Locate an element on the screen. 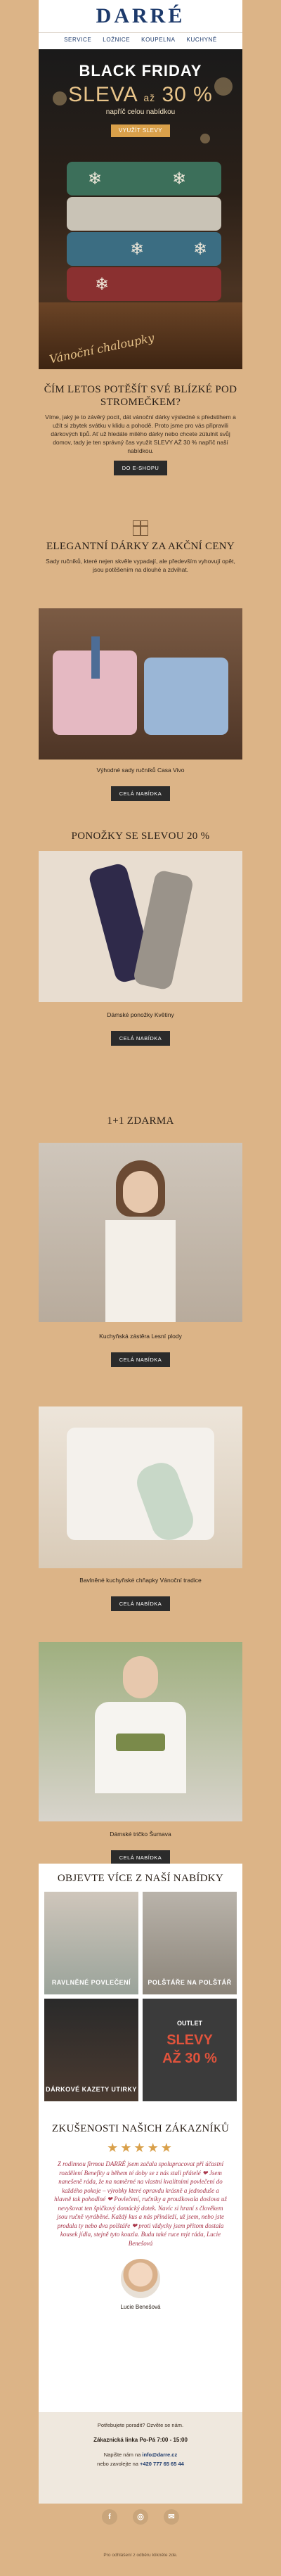 This screenshot has height=2576, width=281. offer-section: 1+1 ZDARMA is located at coordinates (140, 1121).